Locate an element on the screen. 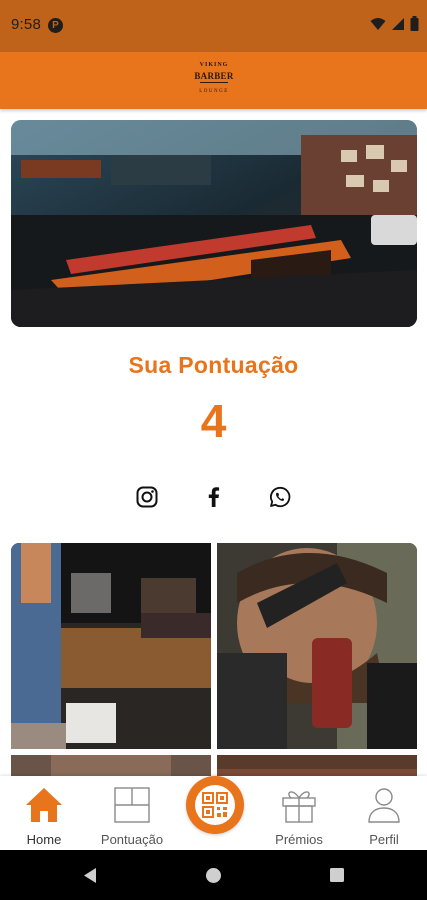  app-bar: VIKING BARBER LOUNGE is located at coordinates (213, 80).